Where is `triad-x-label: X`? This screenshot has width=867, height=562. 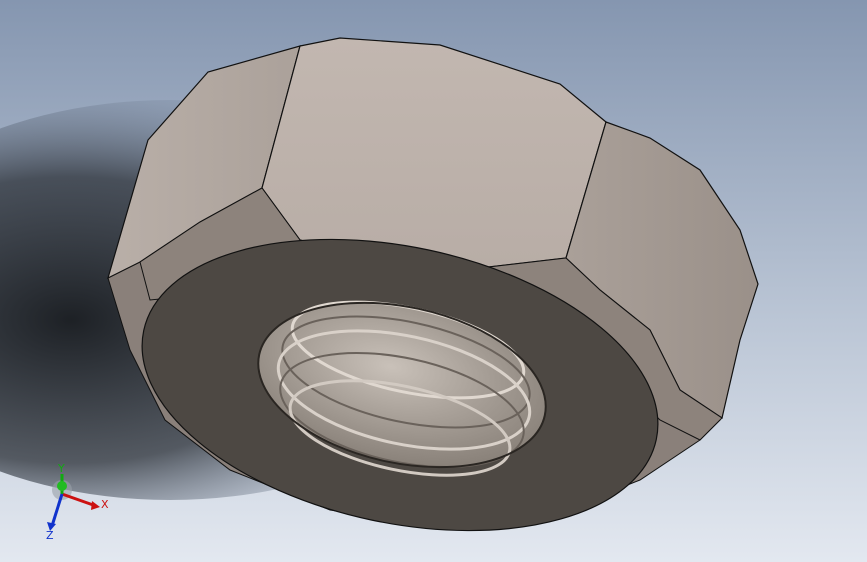 triad-x-label: X is located at coordinates (105, 504).